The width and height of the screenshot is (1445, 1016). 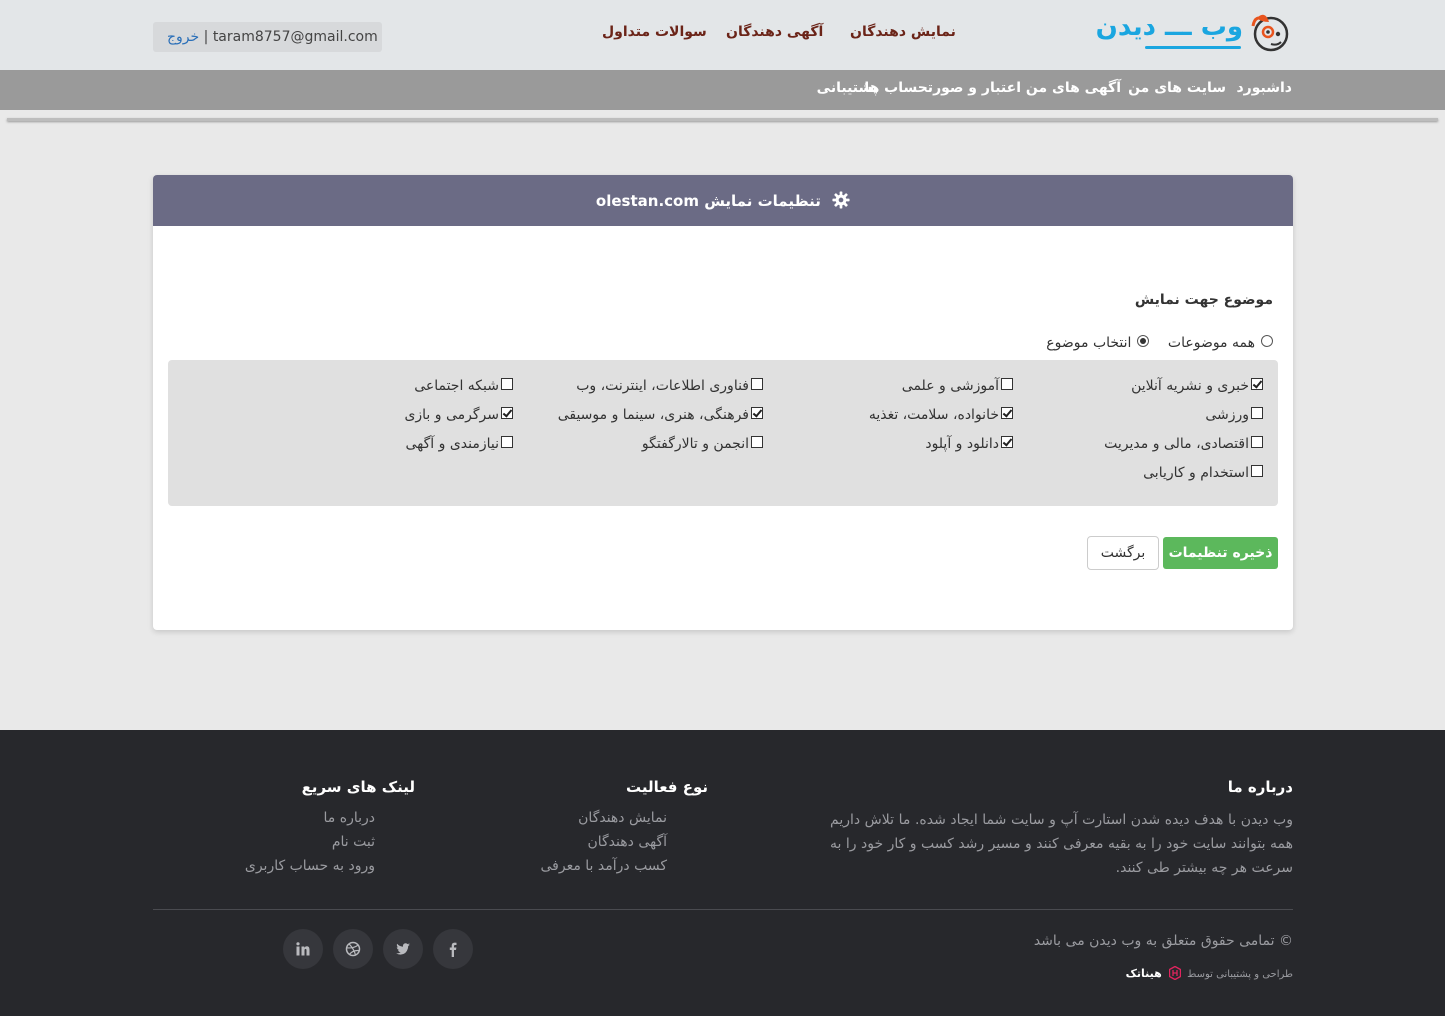 I want to click on topic-it-label: فناوری اطلاعات، اینترنت، وب, so click(x=662, y=386).